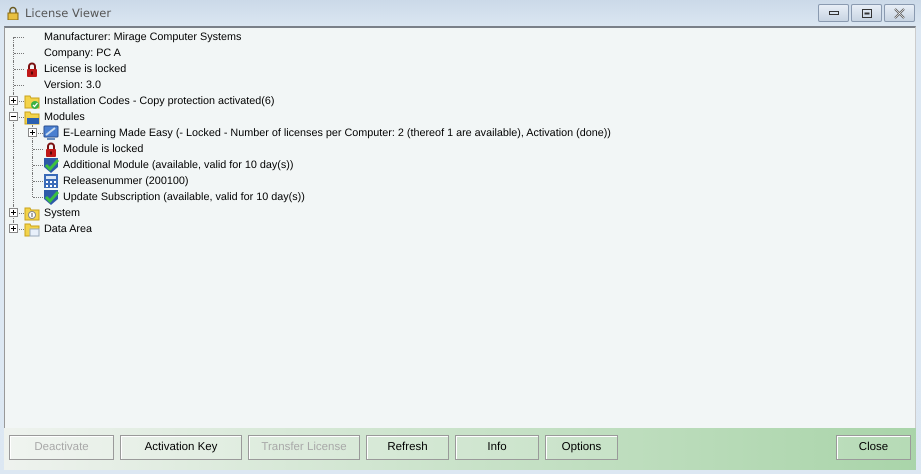 The height and width of the screenshot is (474, 921). I want to click on folder-info-icon, so click(32, 213).